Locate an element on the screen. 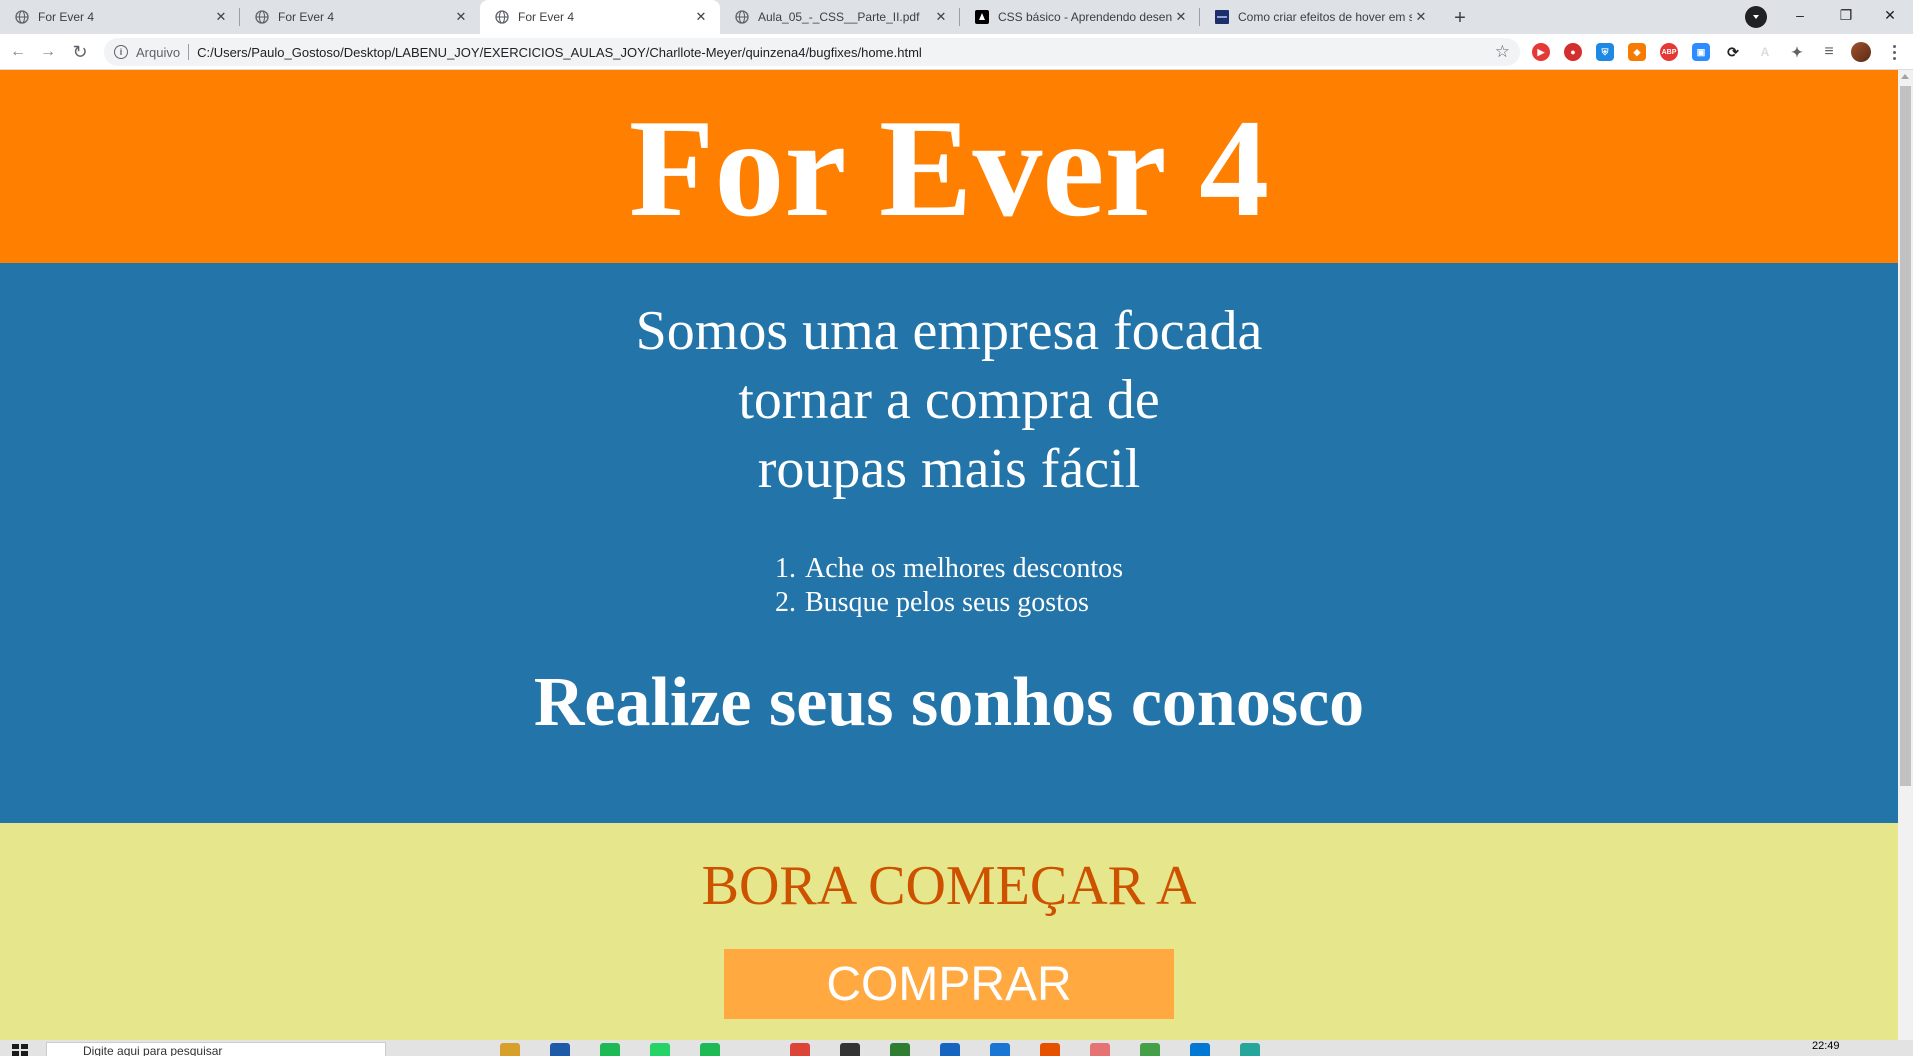  omnibox-divider is located at coordinates (189, 52).